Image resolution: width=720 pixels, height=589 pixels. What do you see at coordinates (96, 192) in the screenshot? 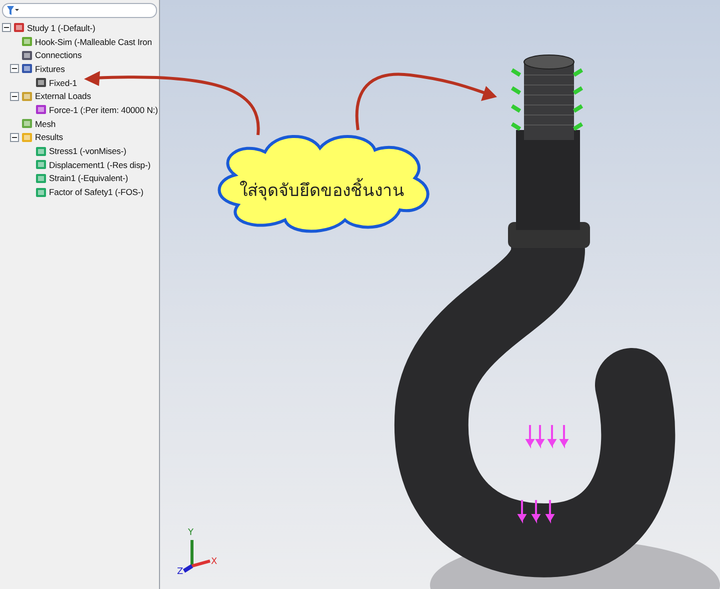
I see `tree-item: Factor of Safety1 (-FOS-)` at bounding box center [96, 192].